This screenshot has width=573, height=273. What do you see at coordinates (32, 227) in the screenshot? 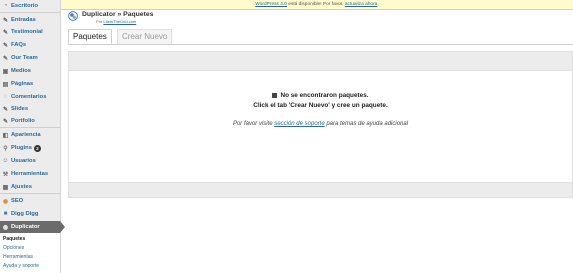
I see `sidebar-item-duplicator: ◍ Duplicator` at bounding box center [32, 227].